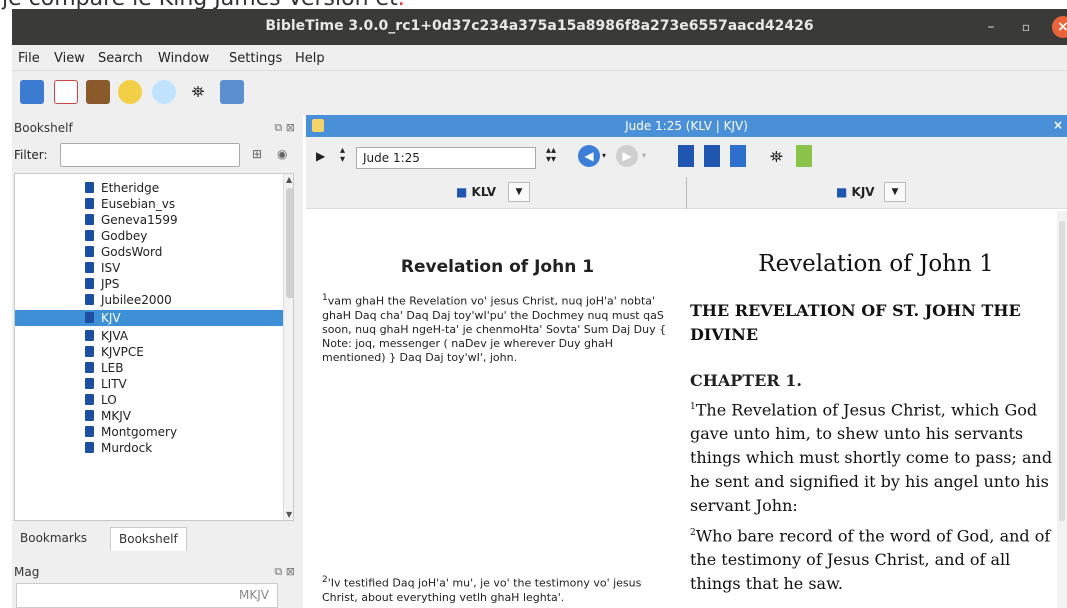 Image resolution: width=1067 pixels, height=608 pixels. Describe the element at coordinates (150, 155) in the screenshot. I see `filter-input` at that location.